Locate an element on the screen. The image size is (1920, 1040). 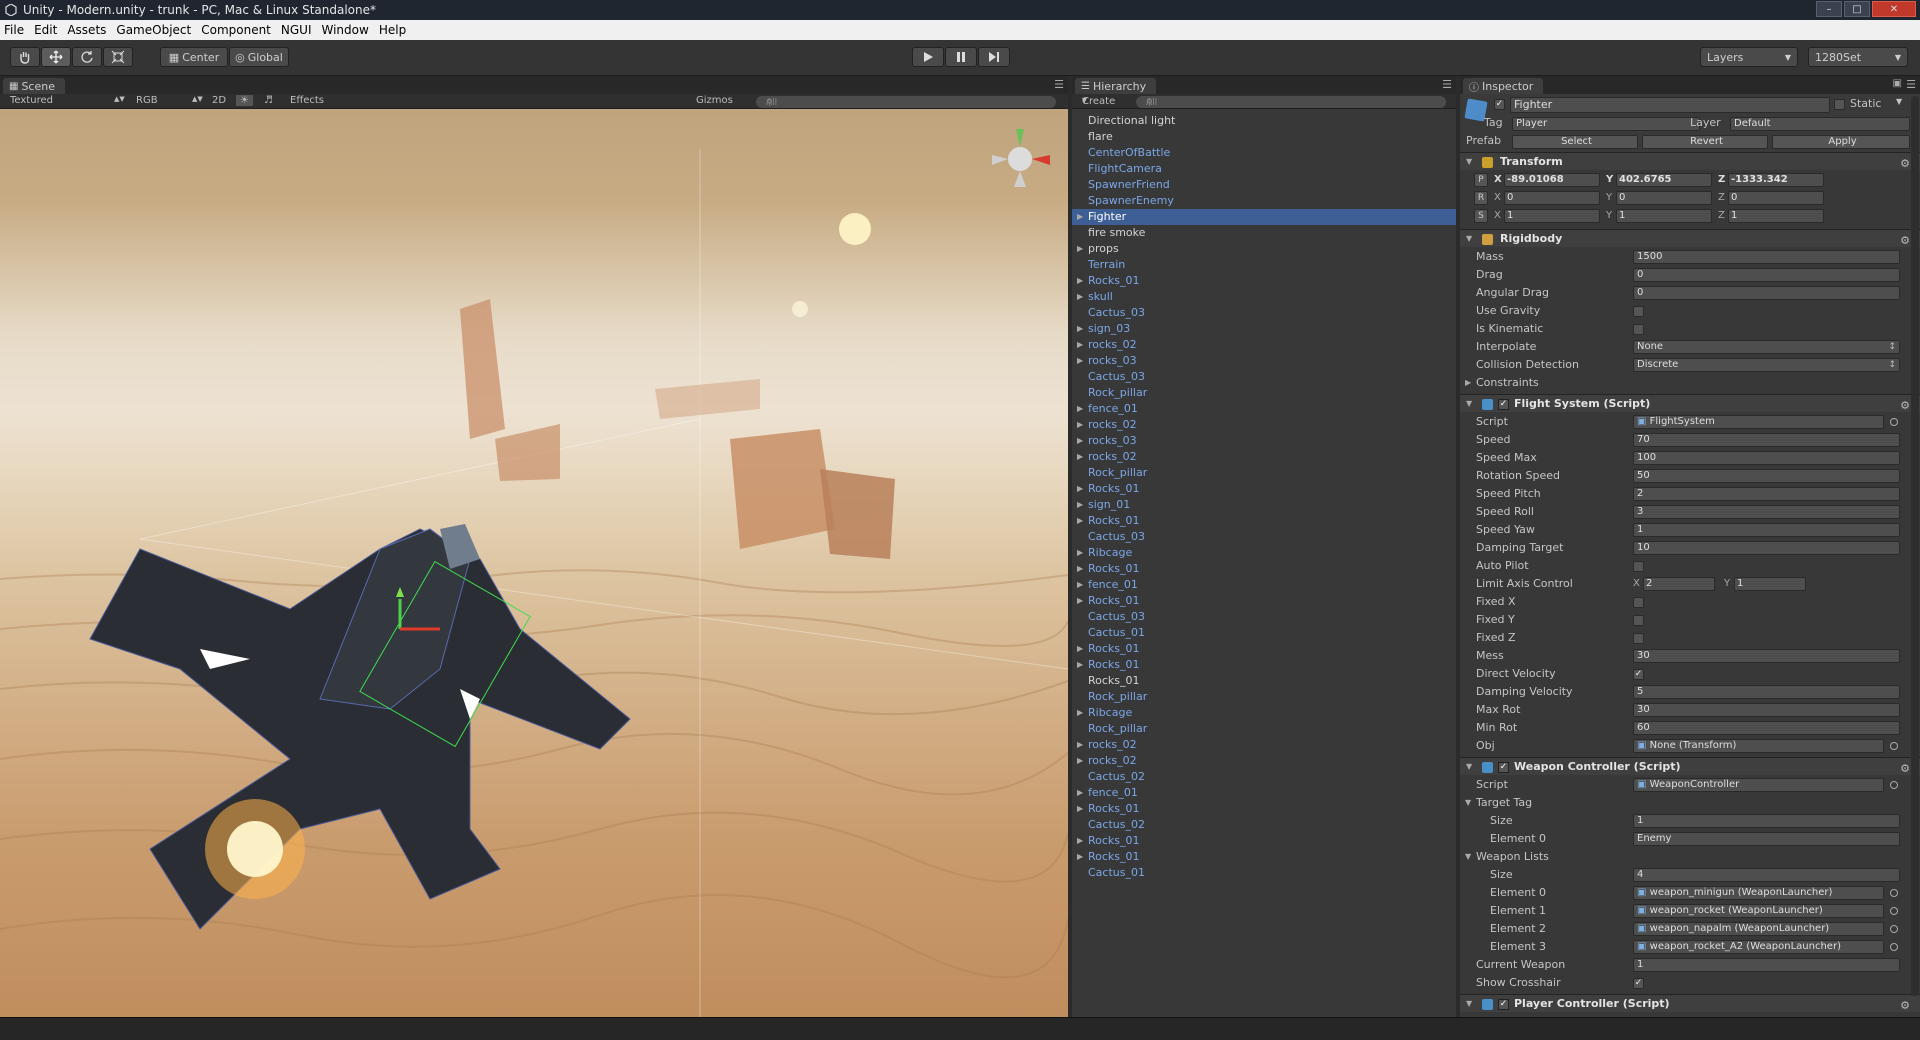
property-input: 3 is located at coordinates (1766, 512).